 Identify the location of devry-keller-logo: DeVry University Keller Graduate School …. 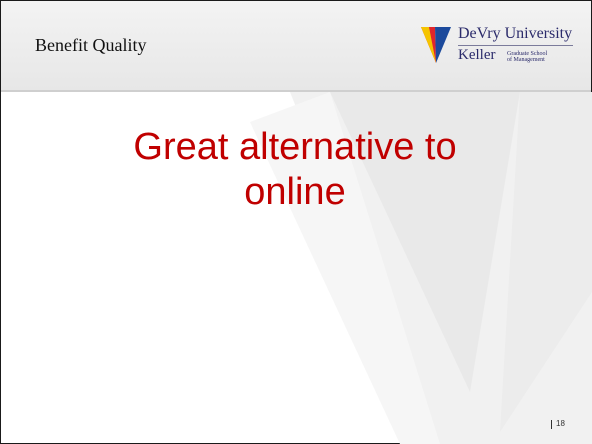
(497, 46).